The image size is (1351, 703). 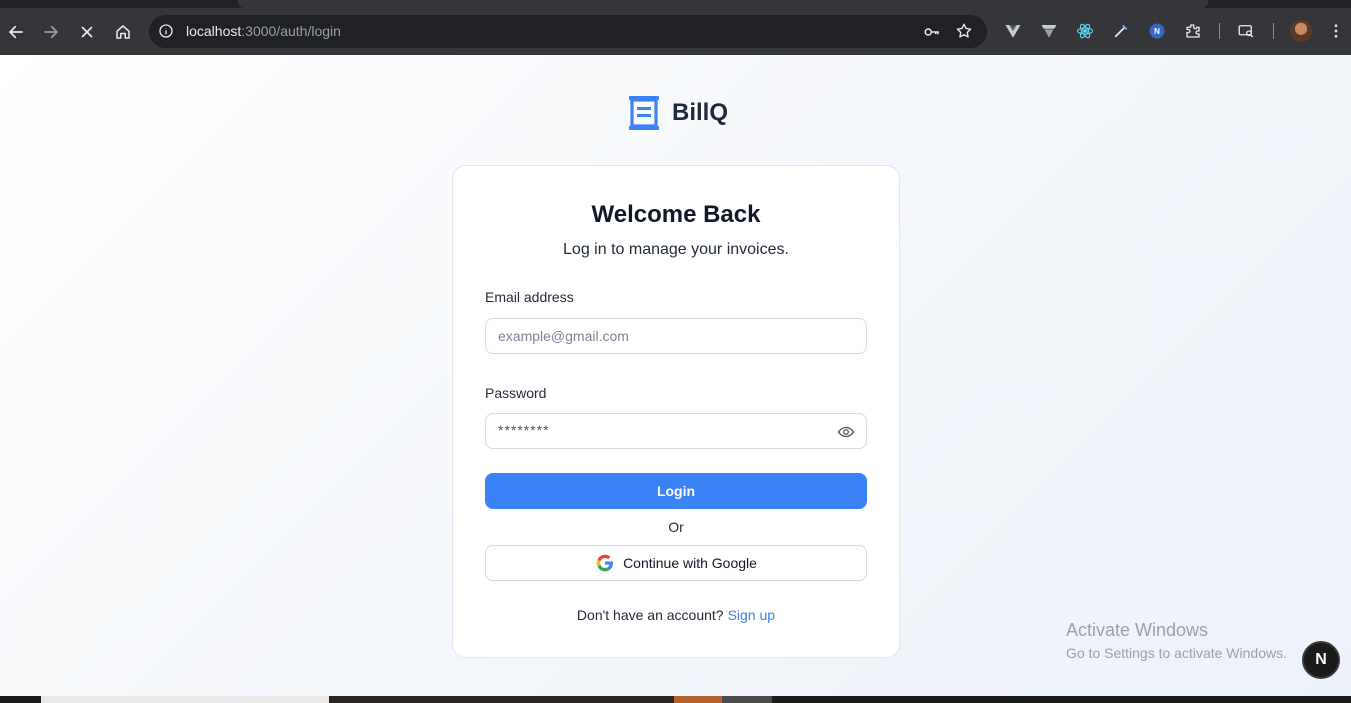 I want to click on nuxt-extension-icon: N, so click(x=1157, y=31).